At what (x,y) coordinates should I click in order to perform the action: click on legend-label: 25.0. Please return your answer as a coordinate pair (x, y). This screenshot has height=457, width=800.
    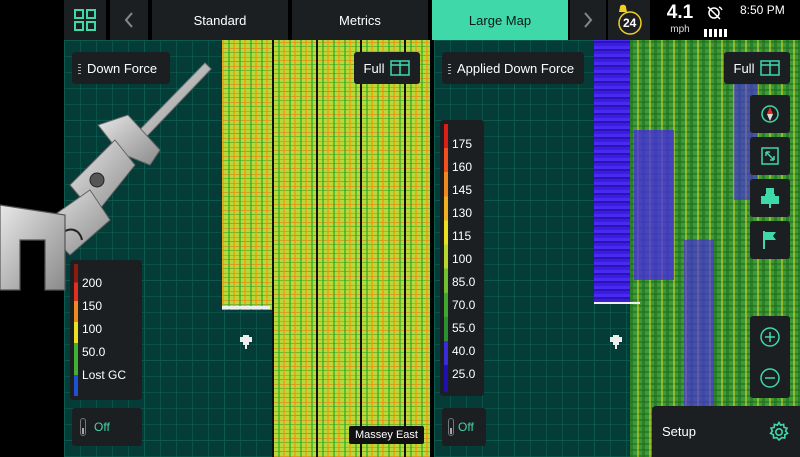
    Looking at the image, I should click on (464, 374).